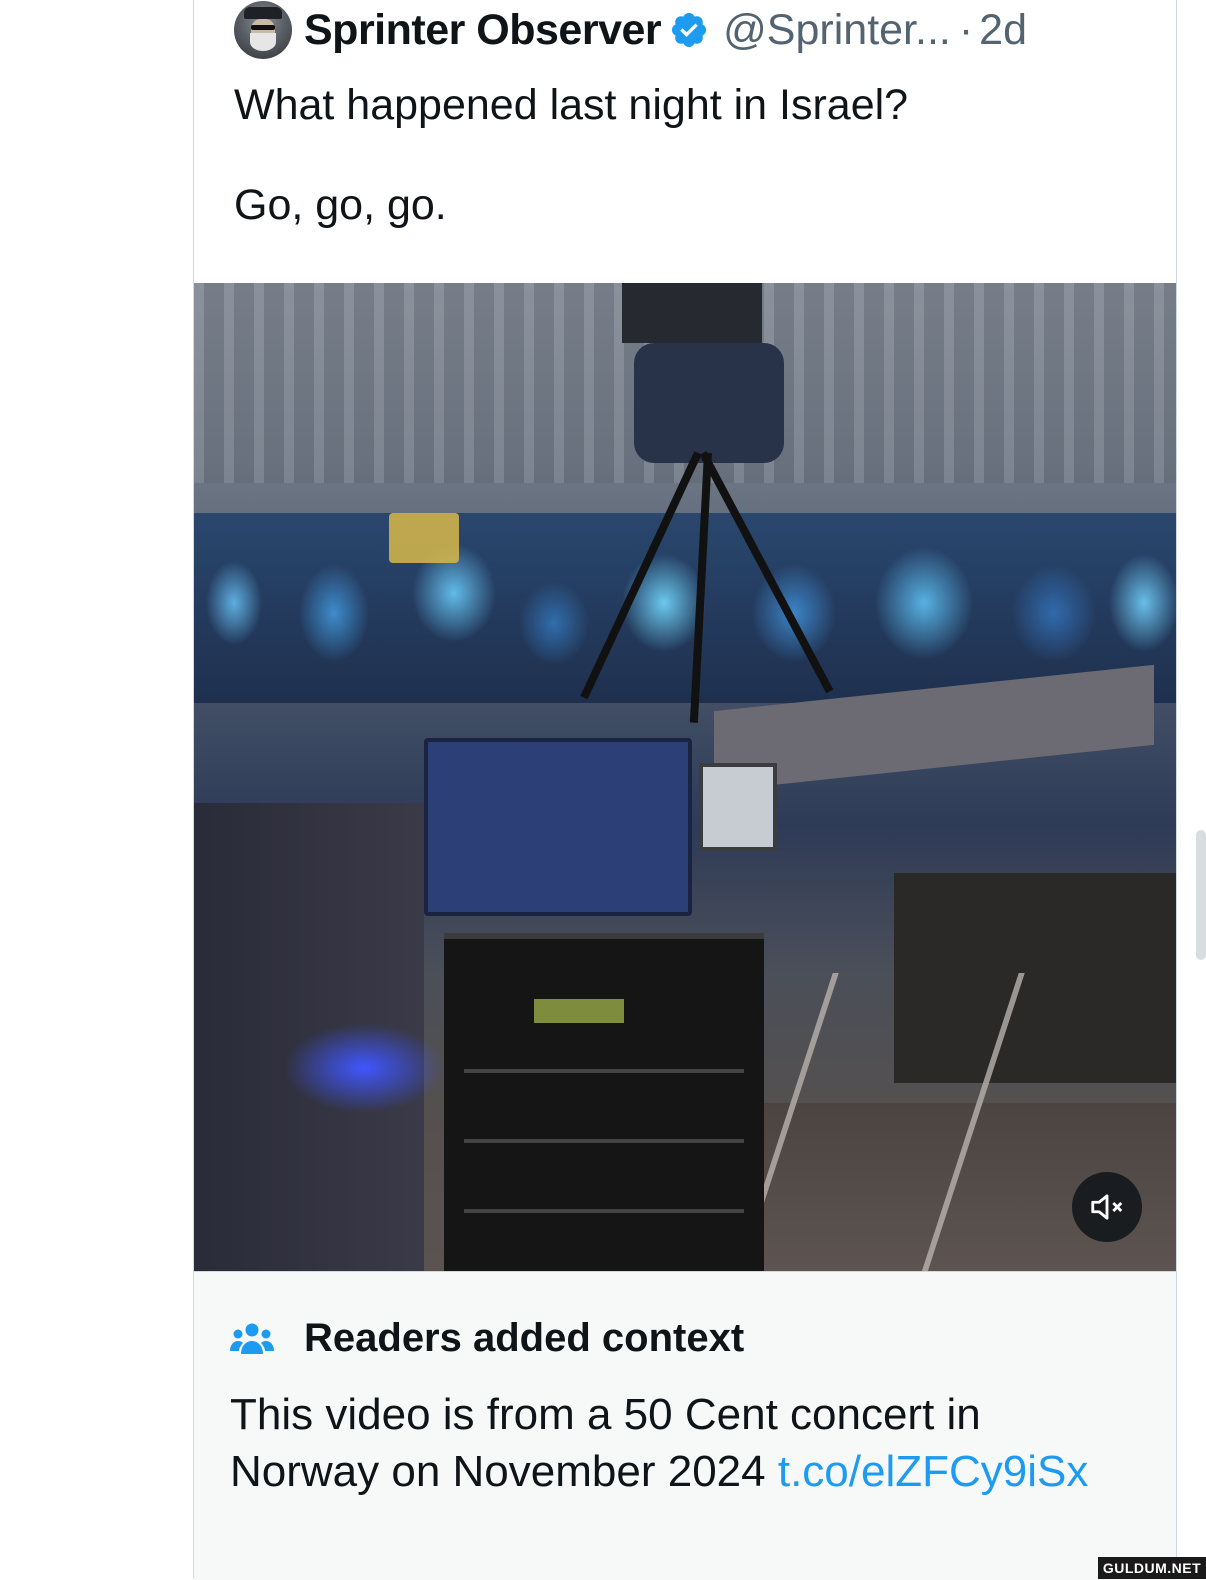  Describe the element at coordinates (483, 30) in the screenshot. I see `author-name: Sprinter Observer` at that location.